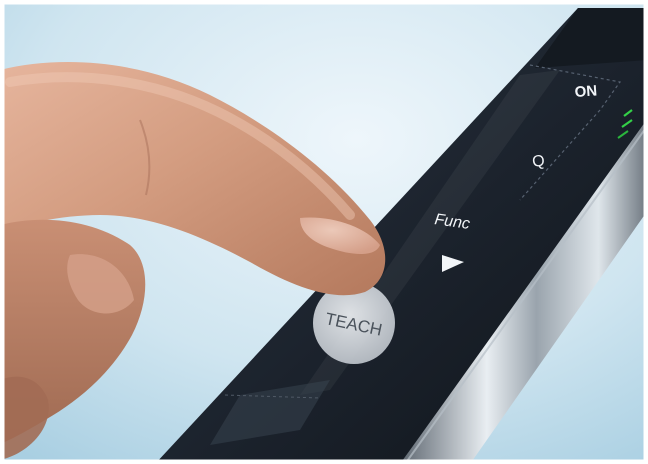 This screenshot has width=648, height=464. Describe the element at coordinates (538, 161) in the screenshot. I see `q-label: Q` at that location.